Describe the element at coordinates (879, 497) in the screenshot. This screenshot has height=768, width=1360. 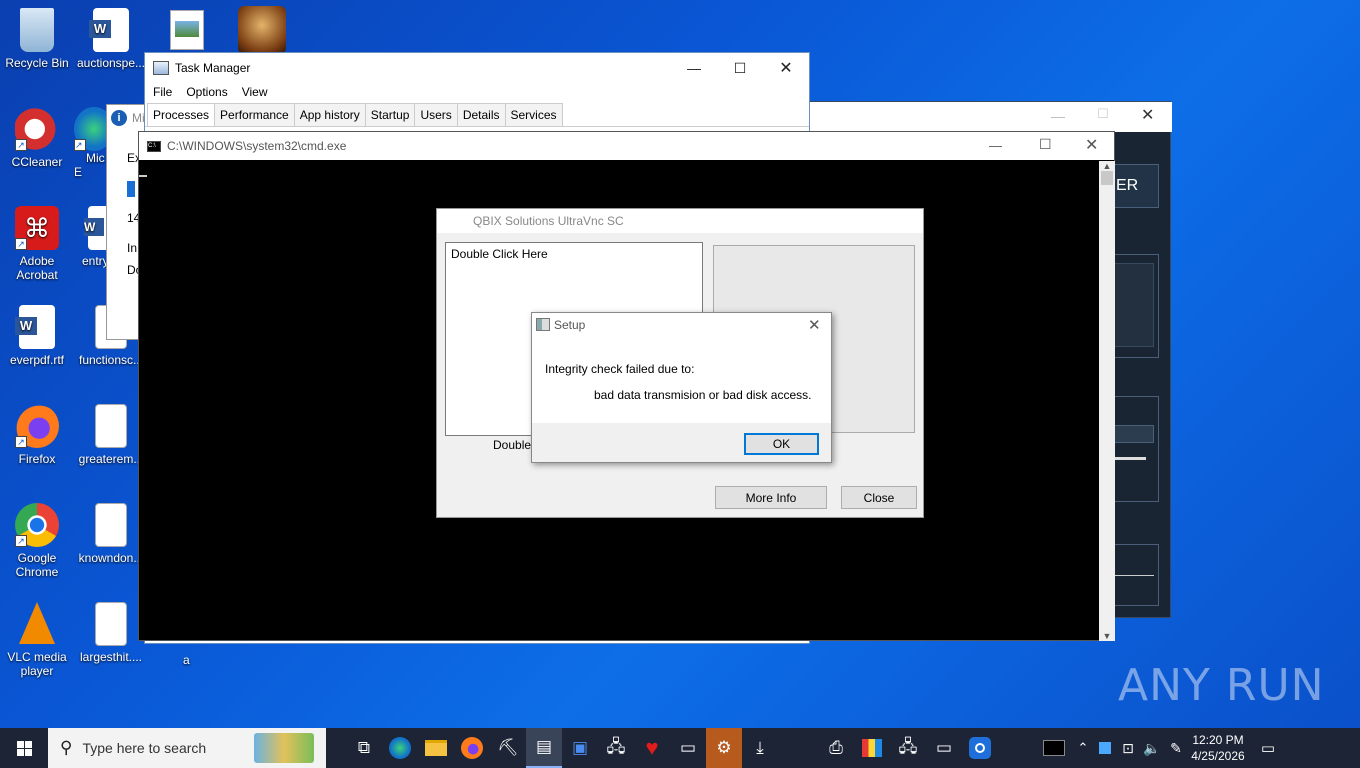
I see `close-dialog-button: Close` at that location.